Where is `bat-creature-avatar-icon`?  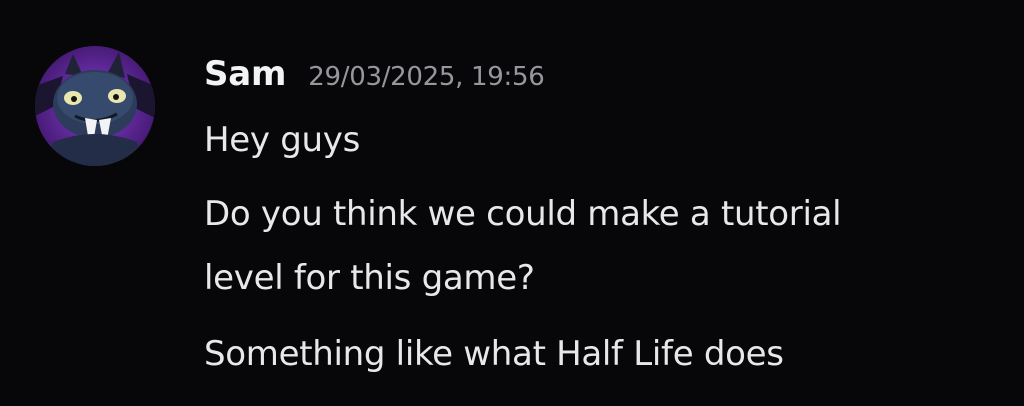
bat-creature-avatar-icon is located at coordinates (95, 106).